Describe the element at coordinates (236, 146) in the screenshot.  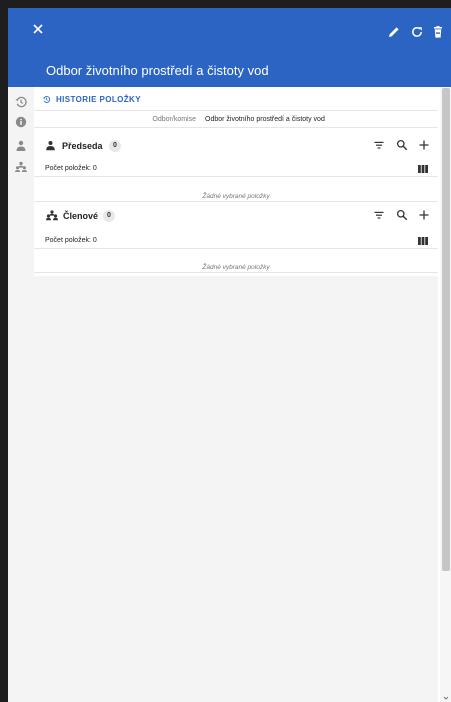
I see `section-header-predseda: Předseda 0` at that location.